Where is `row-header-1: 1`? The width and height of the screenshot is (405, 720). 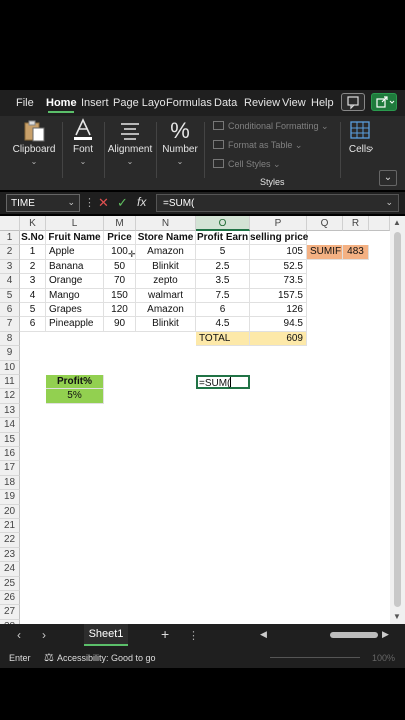
row-header-1: 1 is located at coordinates (10, 238).